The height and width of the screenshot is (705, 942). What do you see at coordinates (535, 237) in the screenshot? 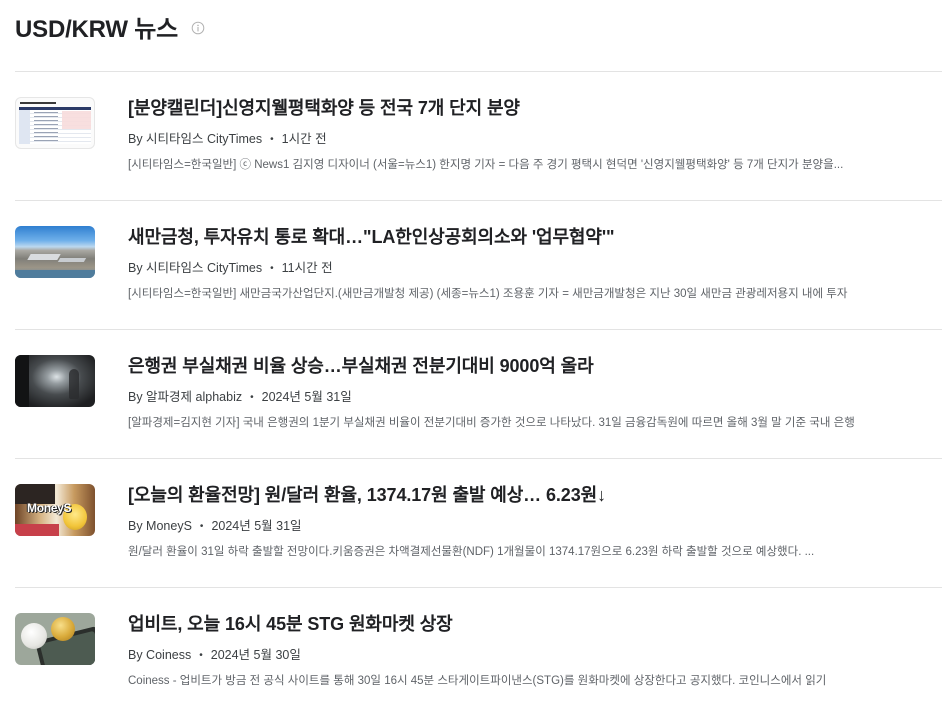
I see `news-title: 새만금청, 투자유치 통로 확대…"LA한인상공회의소와 '업무협약'"` at bounding box center [535, 237].